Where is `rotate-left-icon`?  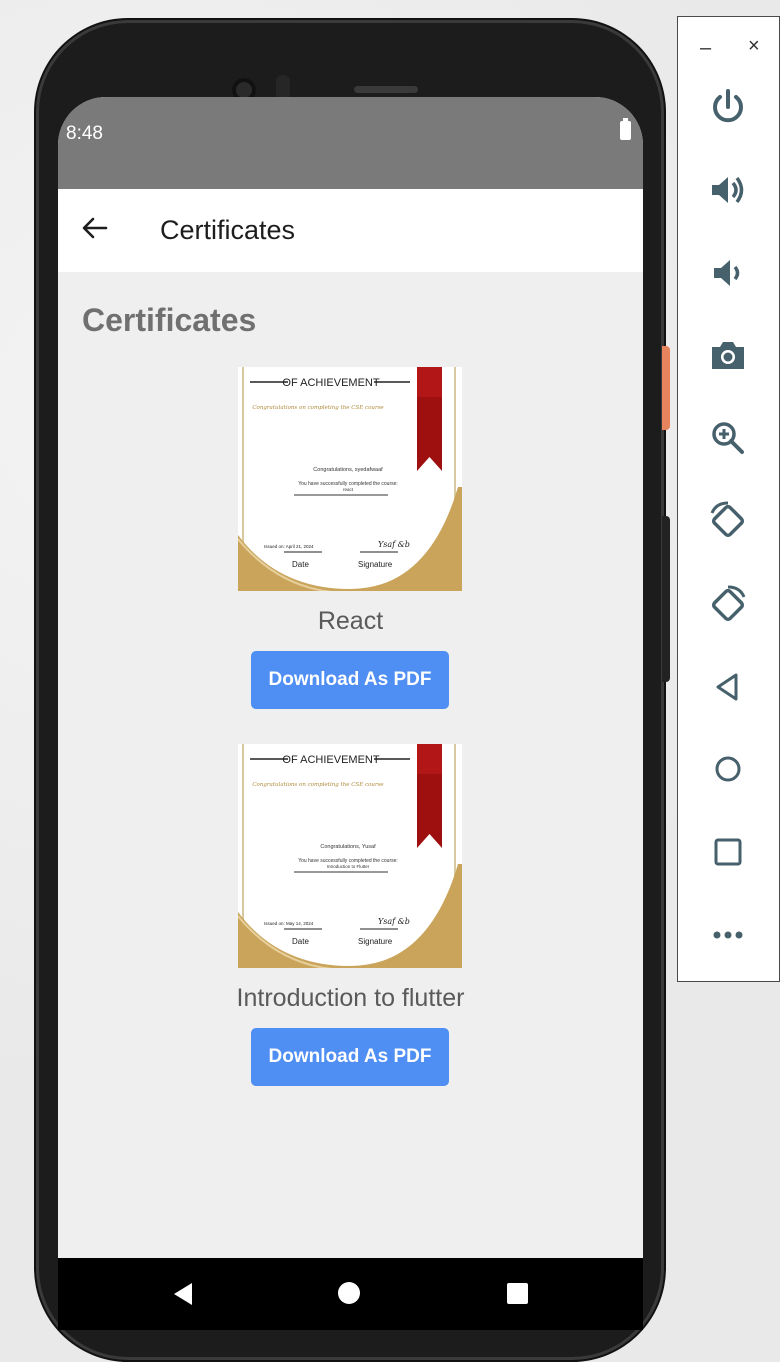 rotate-left-icon is located at coordinates (728, 521).